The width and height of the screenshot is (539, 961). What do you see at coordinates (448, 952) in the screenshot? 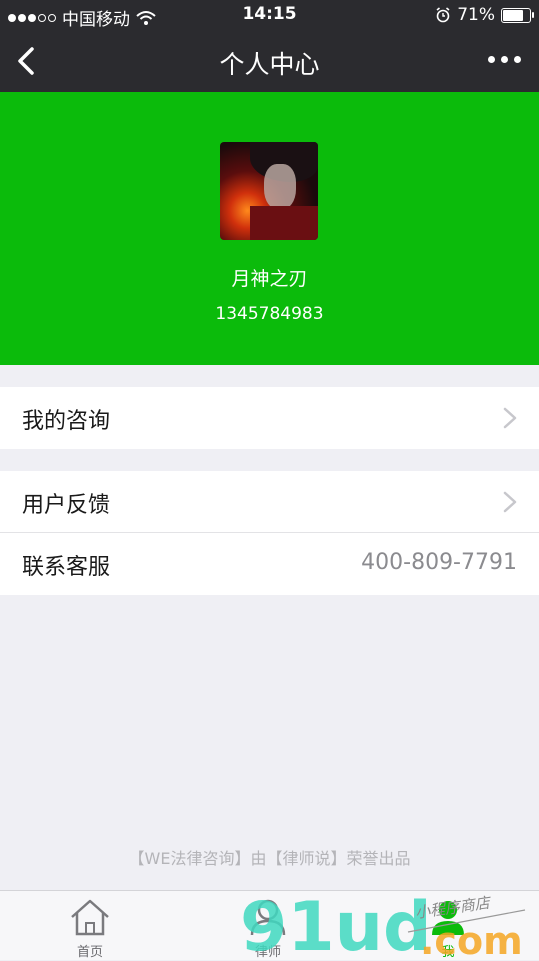
I see `tab-label: 我` at bounding box center [448, 952].